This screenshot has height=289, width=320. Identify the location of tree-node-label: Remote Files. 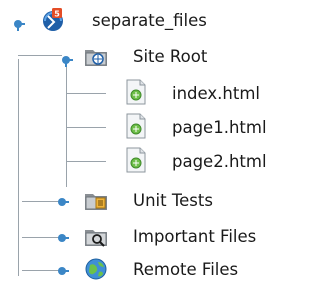
(186, 269).